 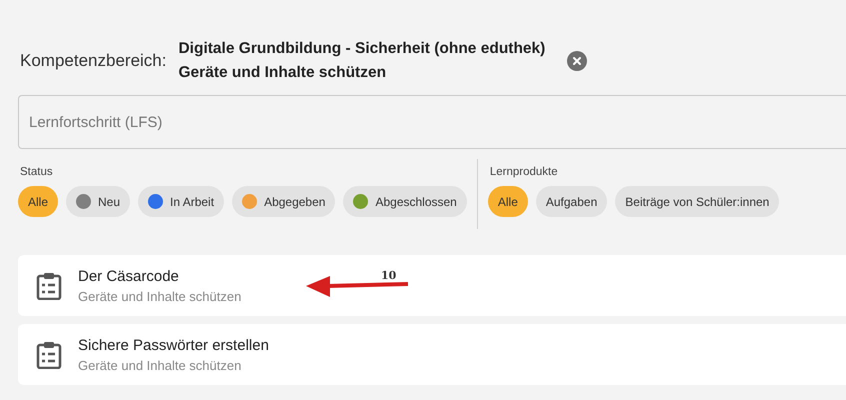 What do you see at coordinates (181, 202) in the screenshot?
I see `filter-chip: In Arbeit` at bounding box center [181, 202].